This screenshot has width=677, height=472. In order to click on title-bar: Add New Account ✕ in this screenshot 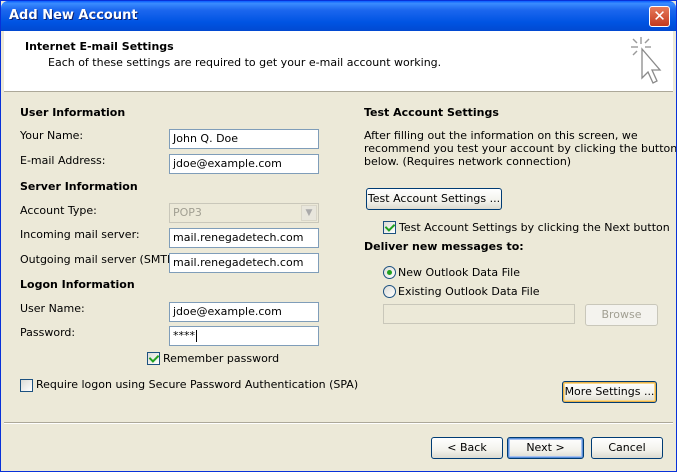, I will do `click(338, 16)`.